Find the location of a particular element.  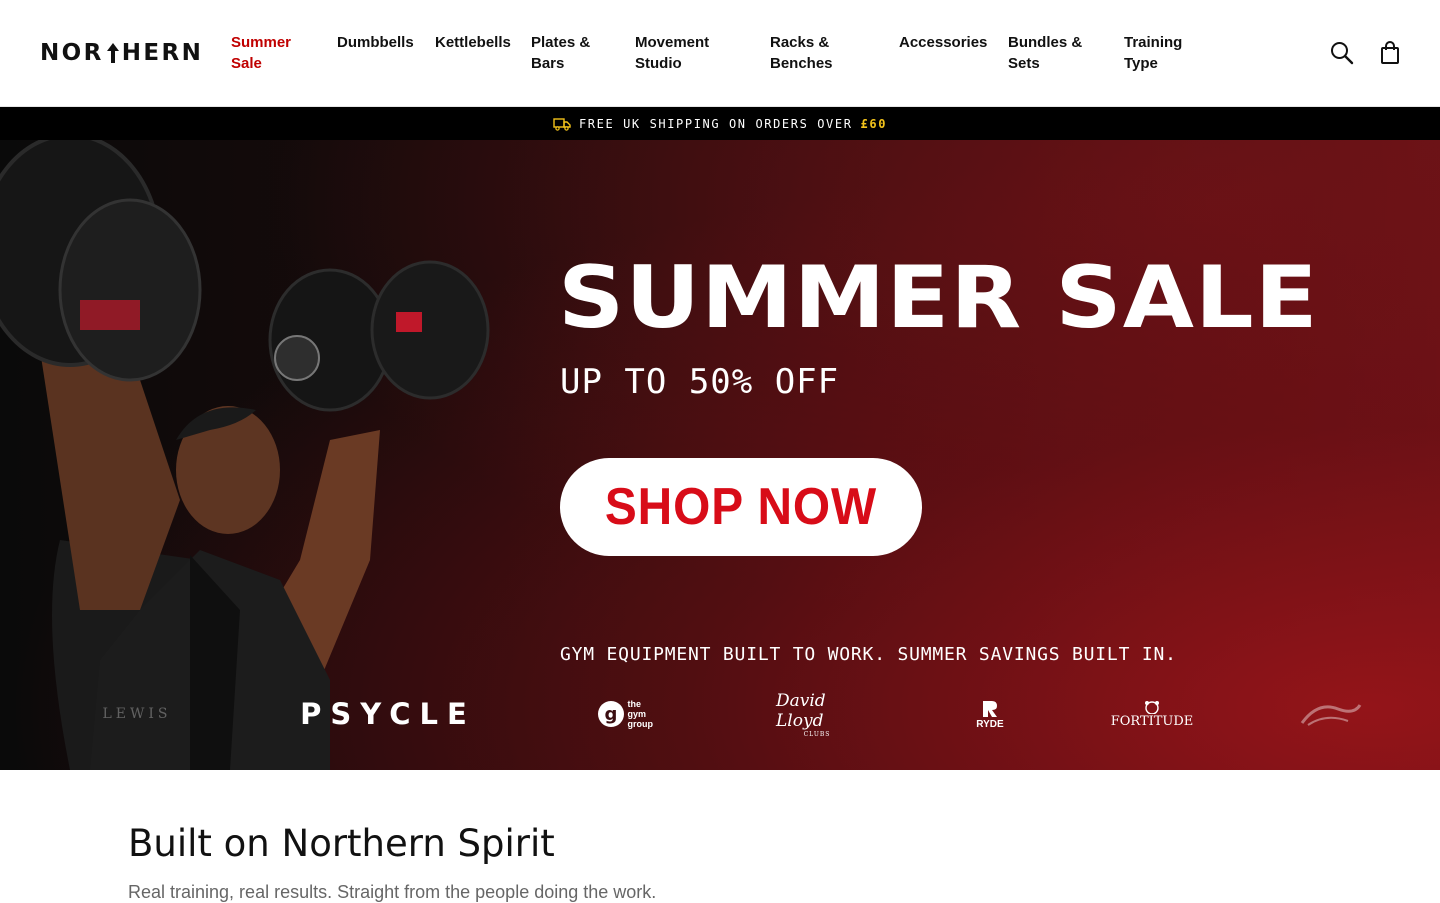

shipping-banner: FREE UK SHIPPING ON ORDERS OVER £60 is located at coordinates (720, 123).